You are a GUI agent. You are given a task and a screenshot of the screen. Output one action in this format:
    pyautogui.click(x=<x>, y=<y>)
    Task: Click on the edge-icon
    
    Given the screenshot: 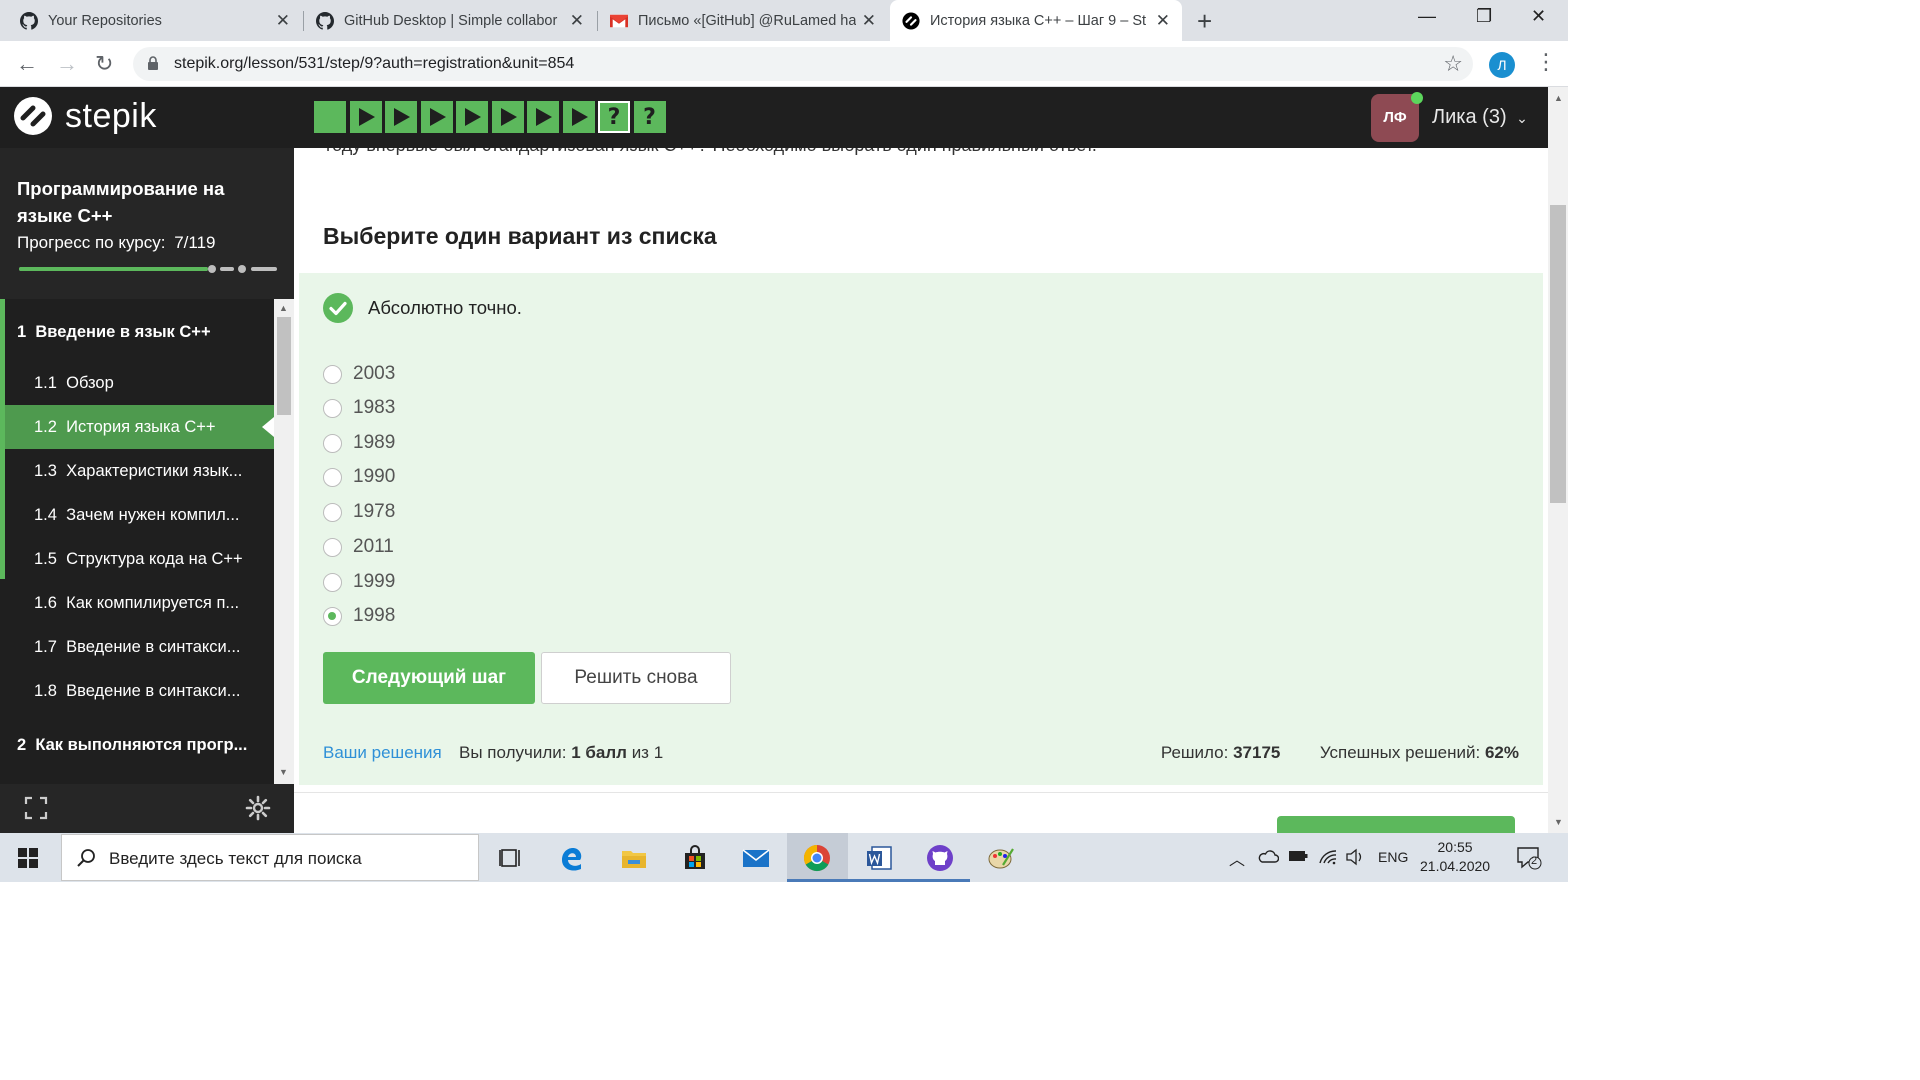 What is the action you would take?
    pyautogui.click(x=572, y=858)
    